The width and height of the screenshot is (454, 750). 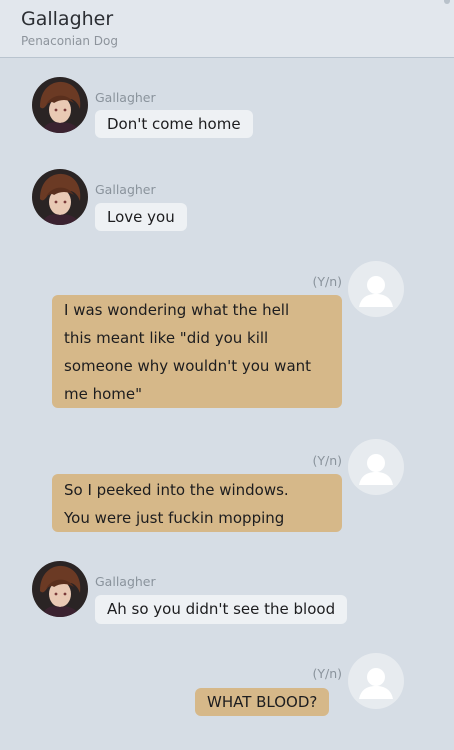 I want to click on message-text-line: this meant like "did you kill, so click(x=166, y=338).